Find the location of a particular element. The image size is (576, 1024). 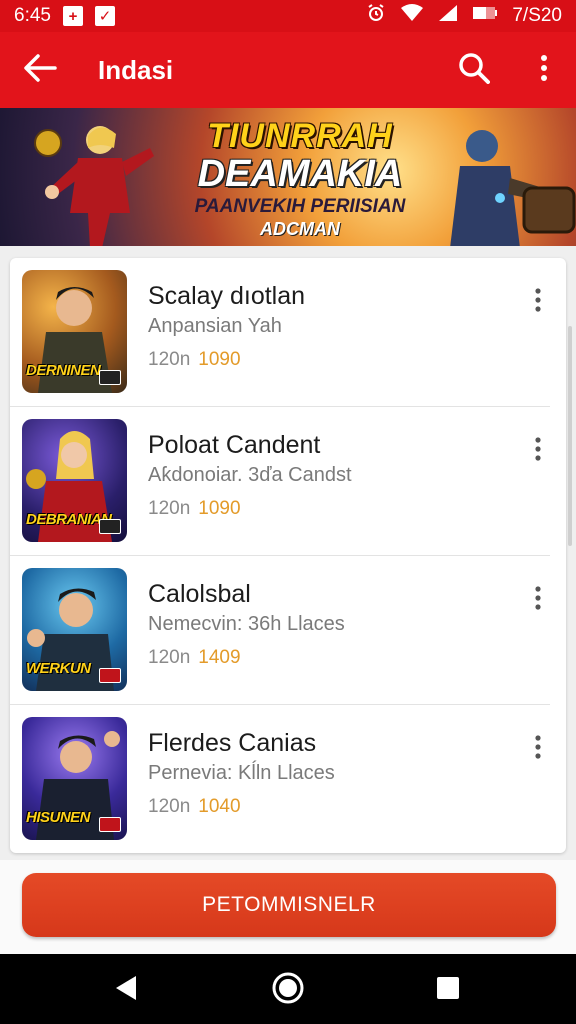

battery-icon is located at coordinates (485, 16).